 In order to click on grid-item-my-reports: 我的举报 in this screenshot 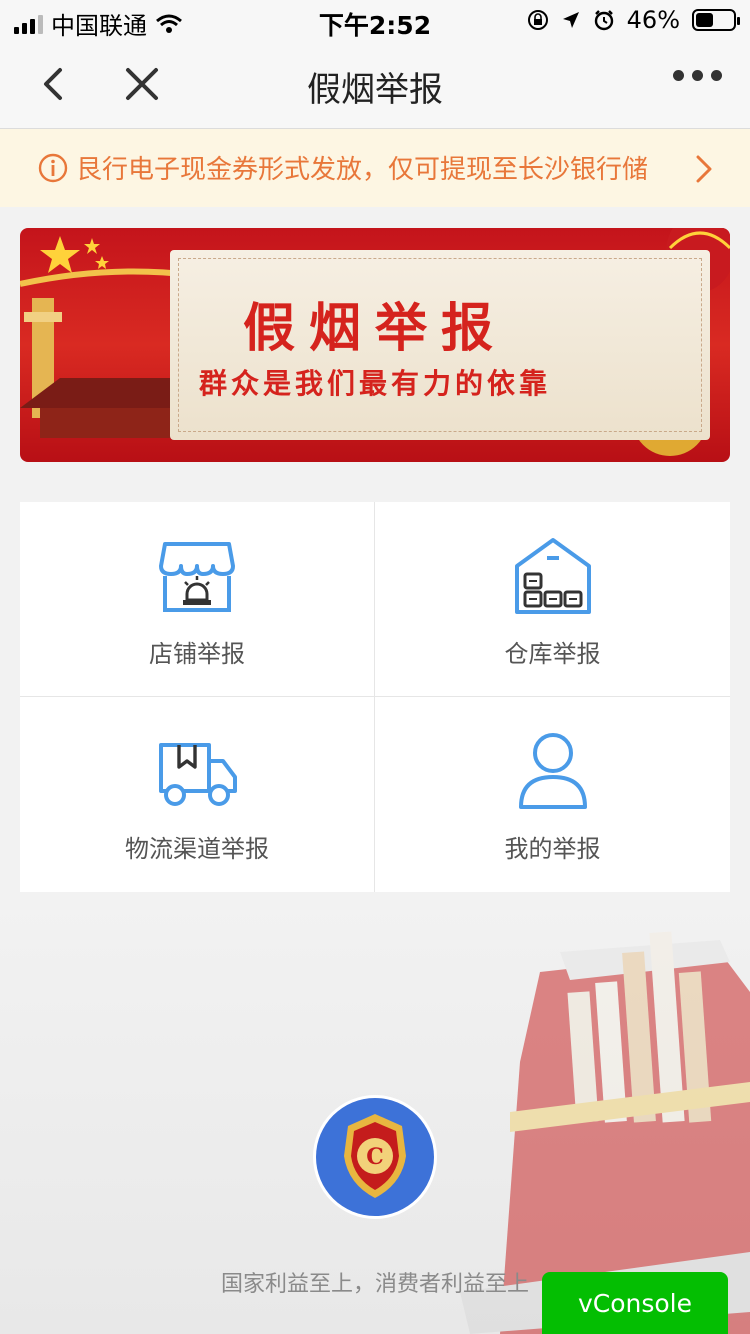, I will do `click(552, 794)`.